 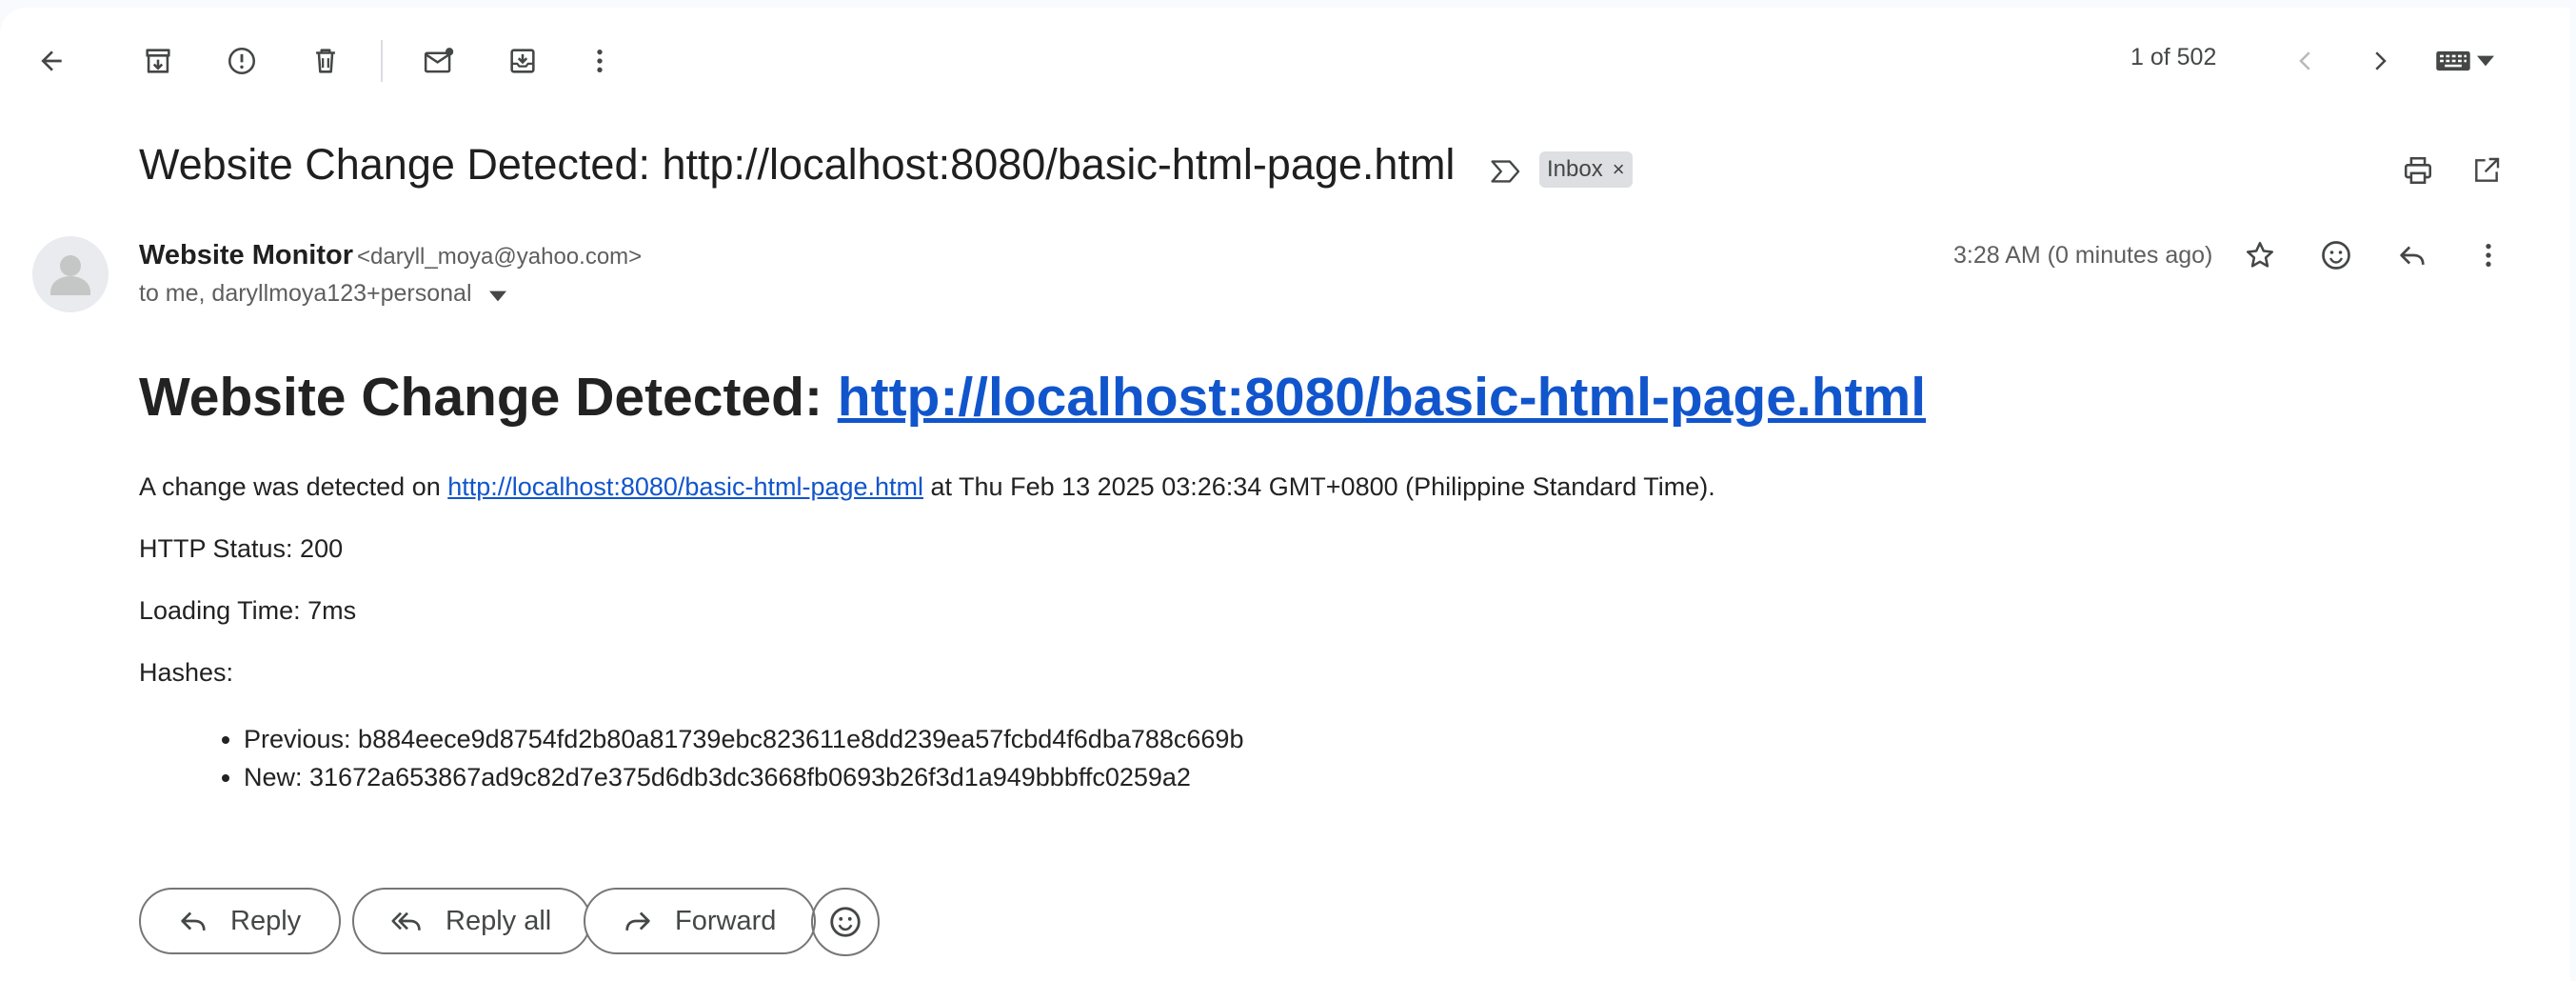 What do you see at coordinates (325, 61) in the screenshot?
I see `trash-icon` at bounding box center [325, 61].